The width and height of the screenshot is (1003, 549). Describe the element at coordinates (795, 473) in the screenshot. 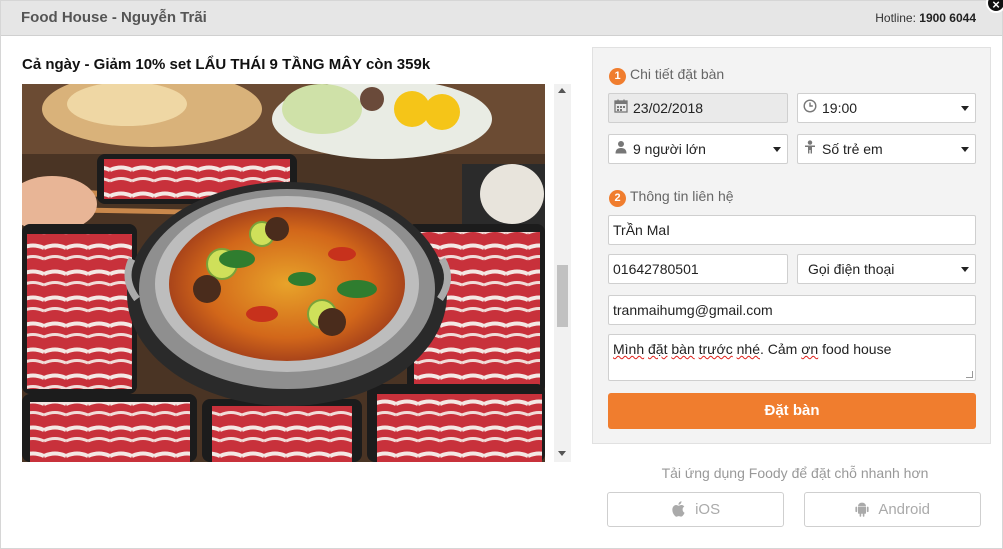

I see `app-download-caption: Tải ứng dụng Foody để đặt chỗ nhanh hơn` at that location.